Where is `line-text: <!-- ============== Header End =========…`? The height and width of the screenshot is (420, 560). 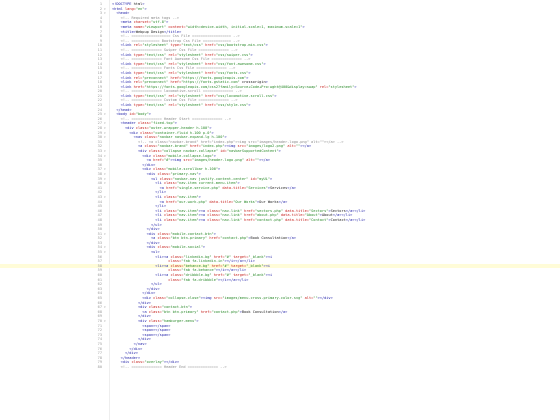
line-text: <!-- ============== Header End =========… is located at coordinates (334, 367).